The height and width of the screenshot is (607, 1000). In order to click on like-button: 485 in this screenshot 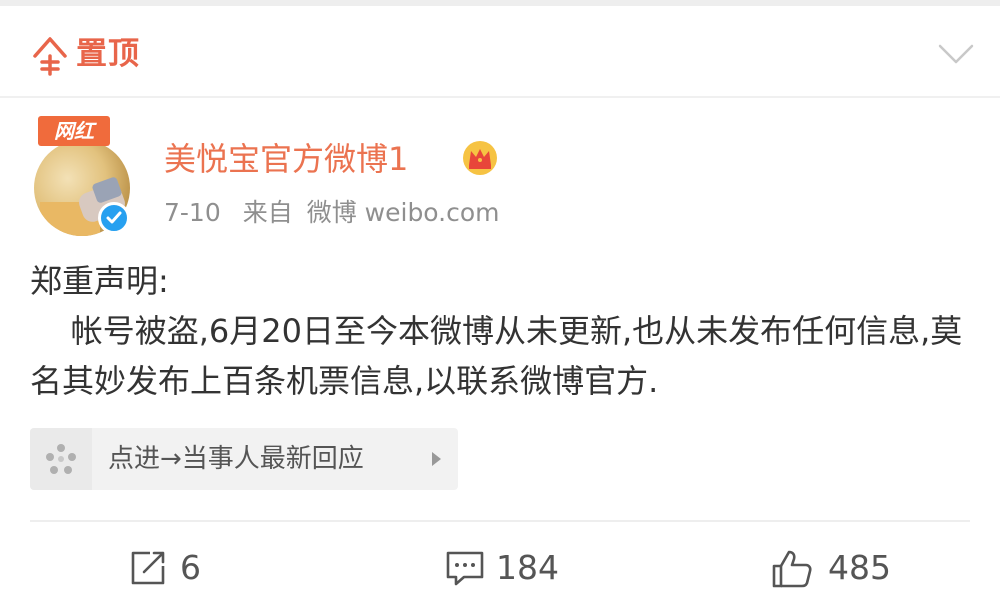, I will do `click(845, 568)`.